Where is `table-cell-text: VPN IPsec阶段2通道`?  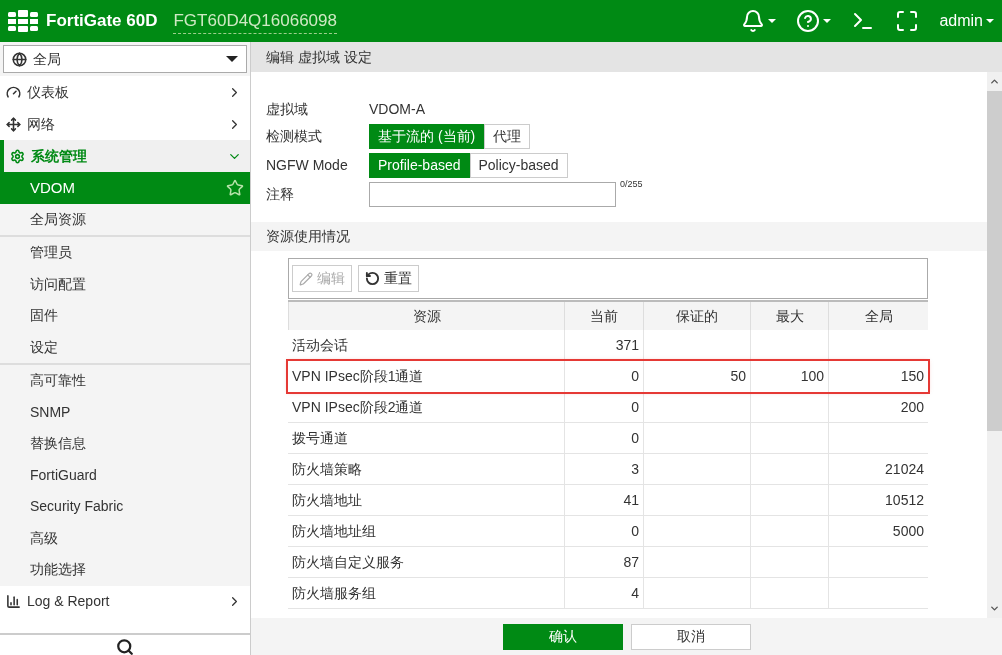 table-cell-text: VPN IPsec阶段2通道 is located at coordinates (358, 407).